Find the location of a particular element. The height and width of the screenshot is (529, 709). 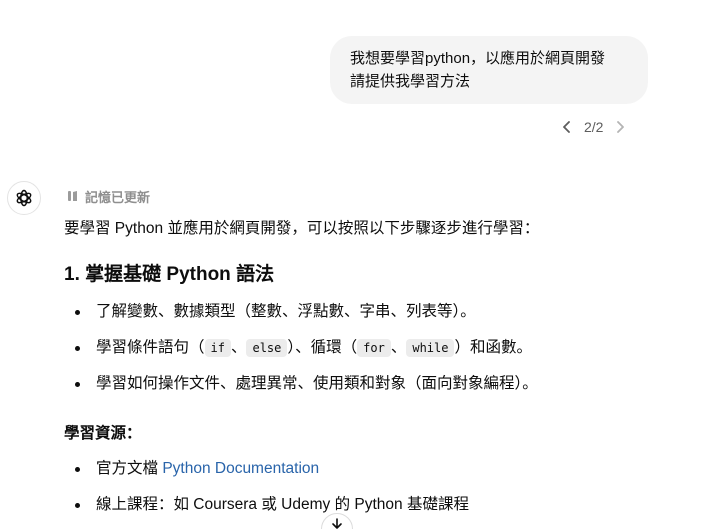

memory-icon is located at coordinates (72, 196).